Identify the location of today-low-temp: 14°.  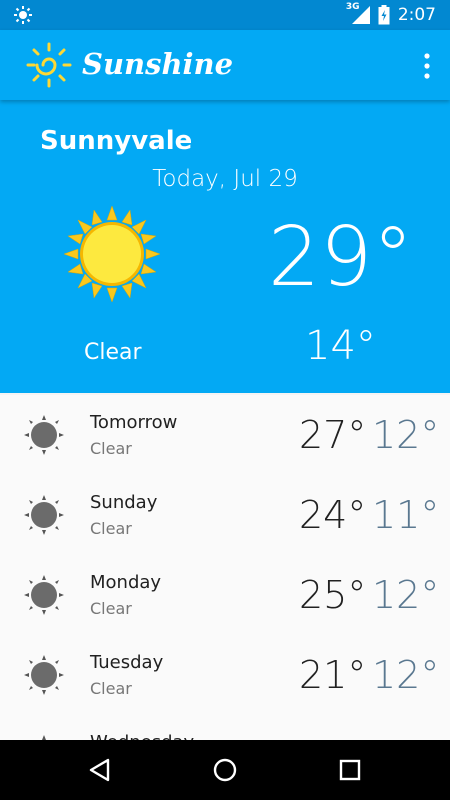
(340, 346).